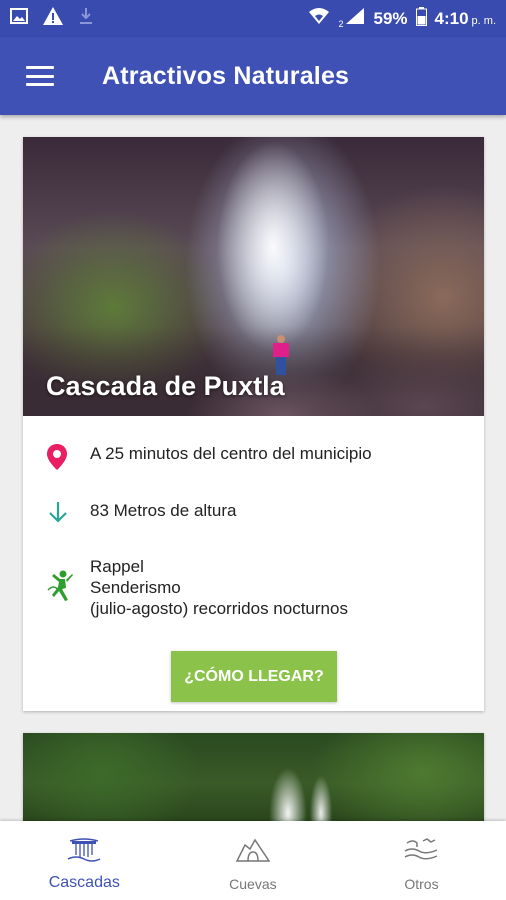 This screenshot has height=900, width=506. I want to click on location-pin-icon, so click(68, 457).